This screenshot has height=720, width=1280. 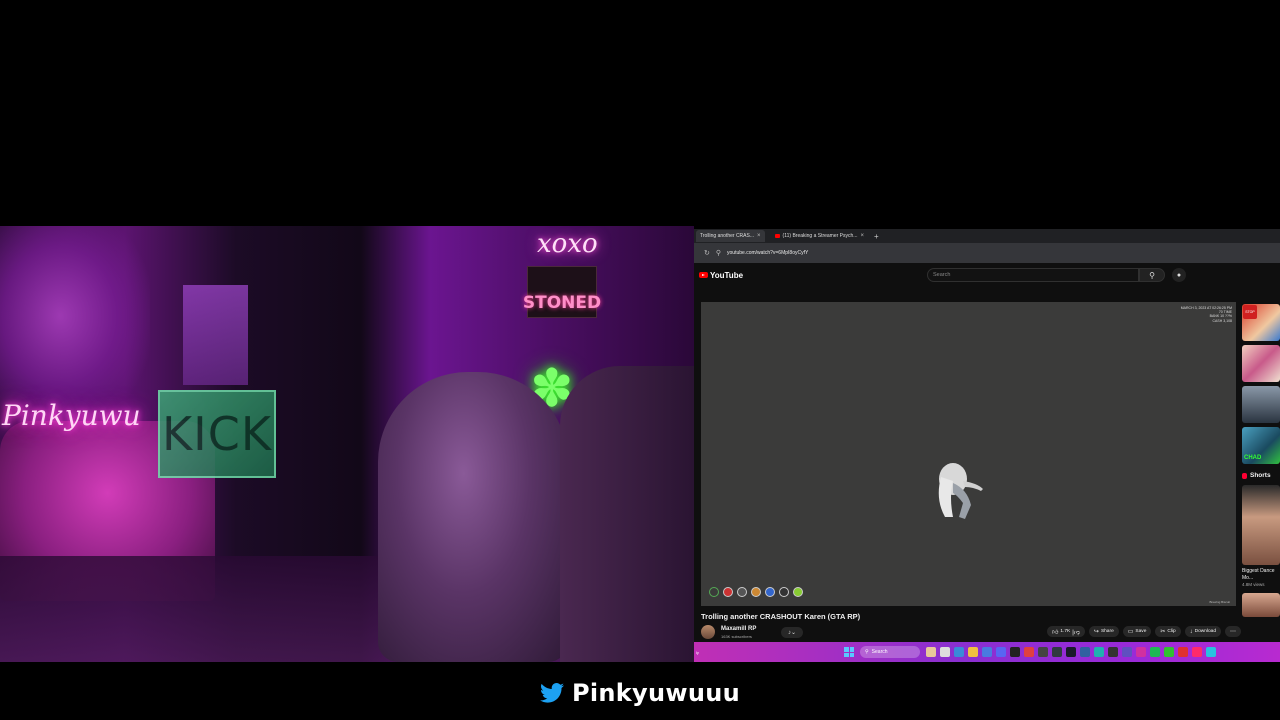 I want to click on taskbar-search-input: ⚲ Search, so click(x=890, y=652).